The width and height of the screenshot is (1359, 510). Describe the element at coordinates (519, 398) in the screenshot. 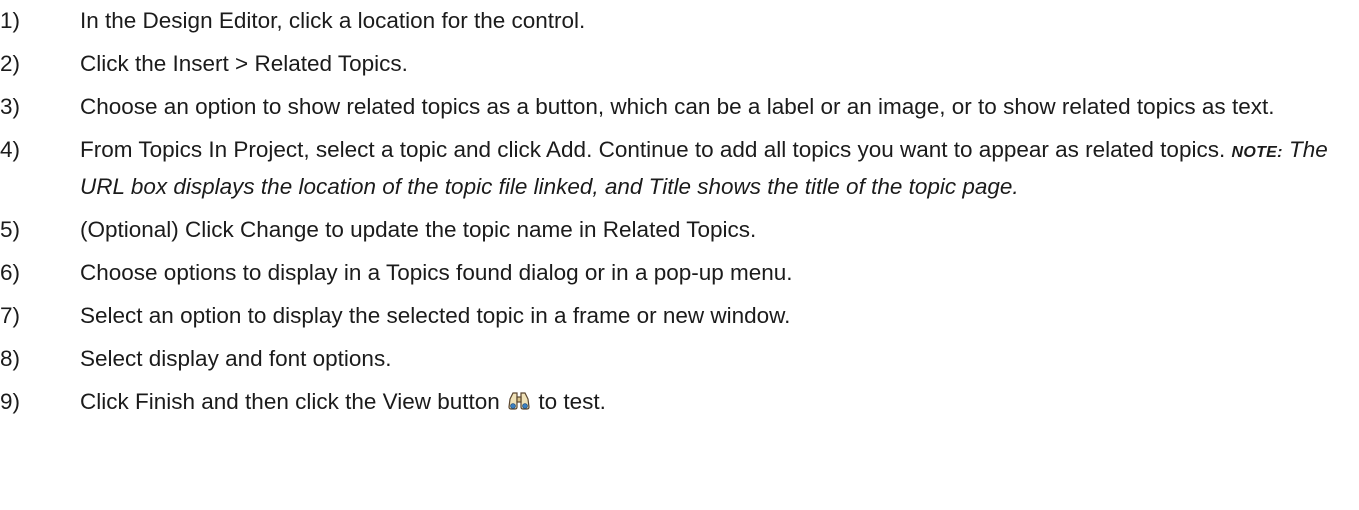

I see `binoculars-icon` at that location.